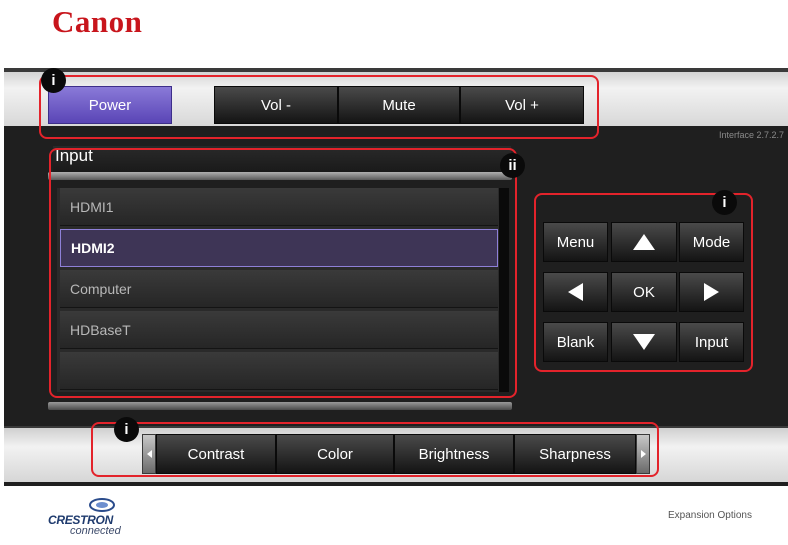  Describe the element at coordinates (95, 531) in the screenshot. I see `crestron-subtitle: connected` at that location.